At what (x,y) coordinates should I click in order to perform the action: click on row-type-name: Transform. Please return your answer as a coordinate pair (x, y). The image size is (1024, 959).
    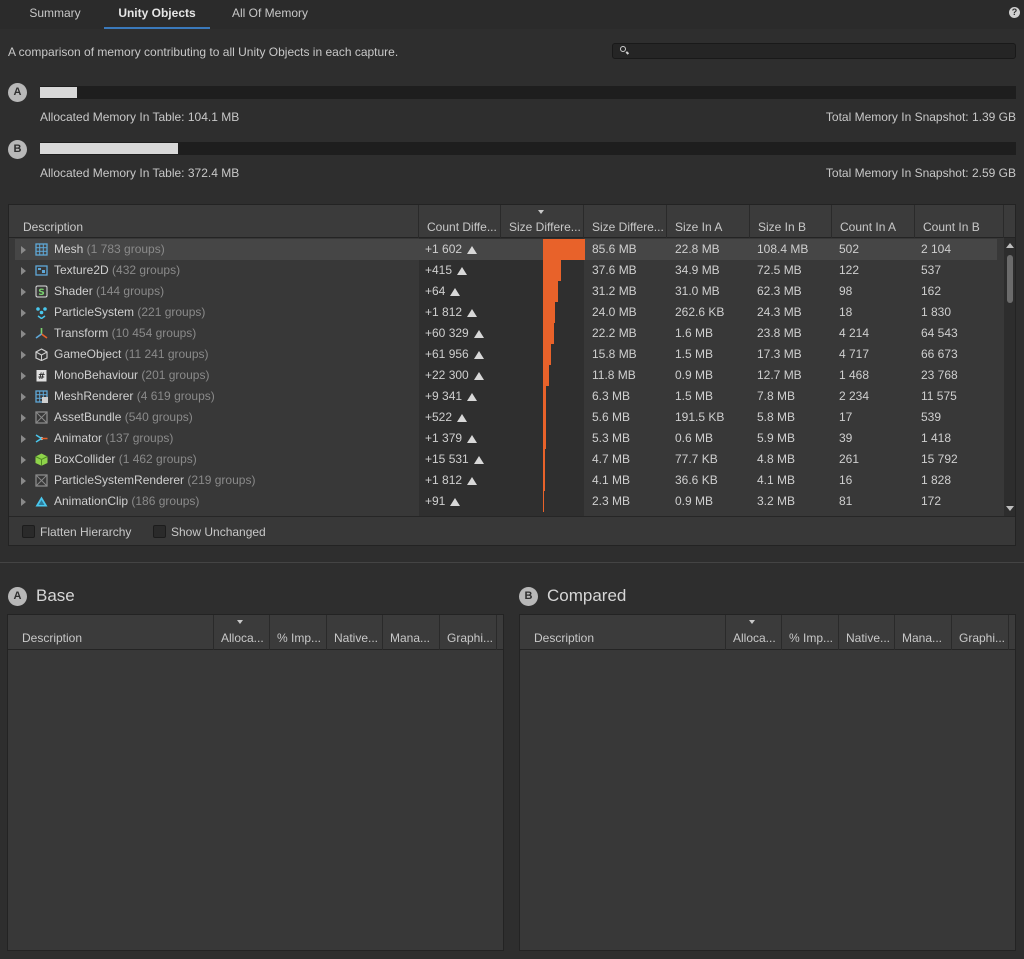
    Looking at the image, I should click on (81, 333).